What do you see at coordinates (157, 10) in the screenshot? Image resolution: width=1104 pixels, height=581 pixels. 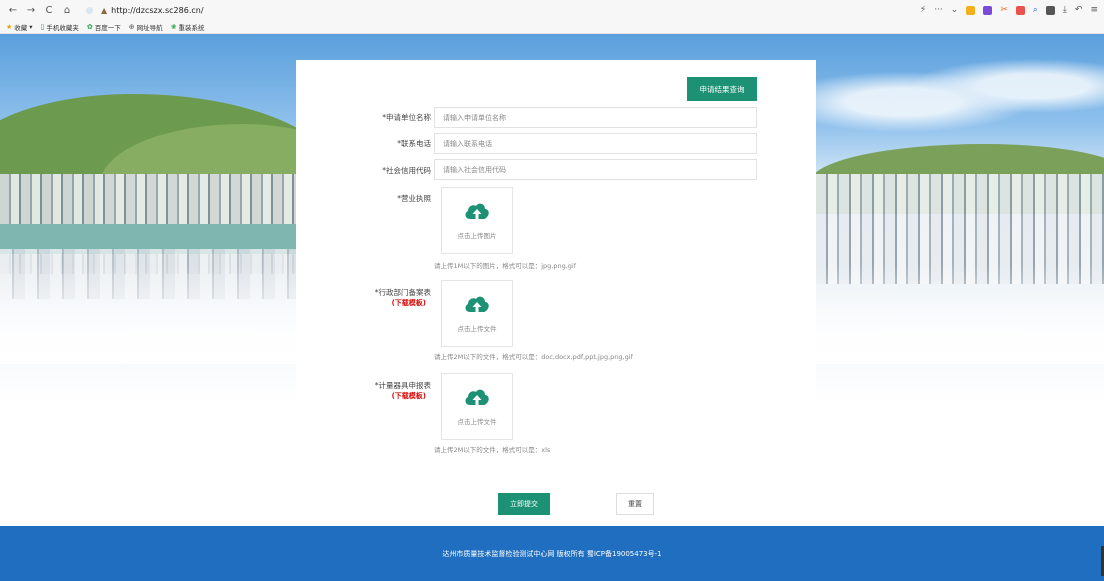 I see `address-url: http://dzcszx.sc286.cn/` at bounding box center [157, 10].